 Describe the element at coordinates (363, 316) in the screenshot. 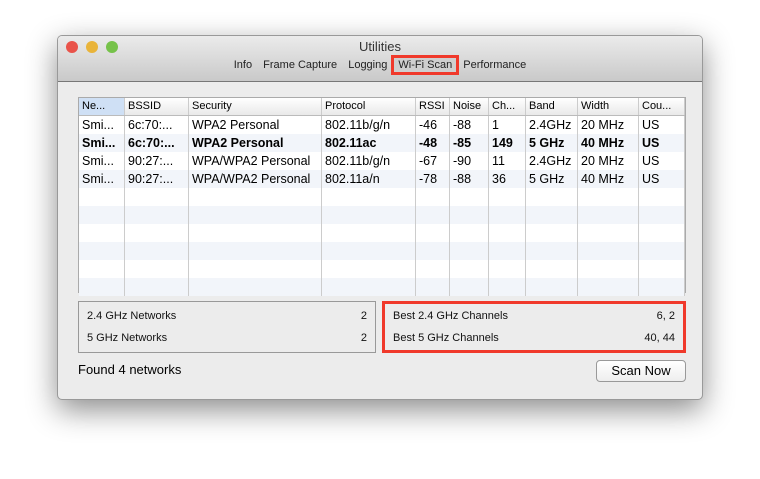

I see `value-24ghz-networks: 2` at that location.